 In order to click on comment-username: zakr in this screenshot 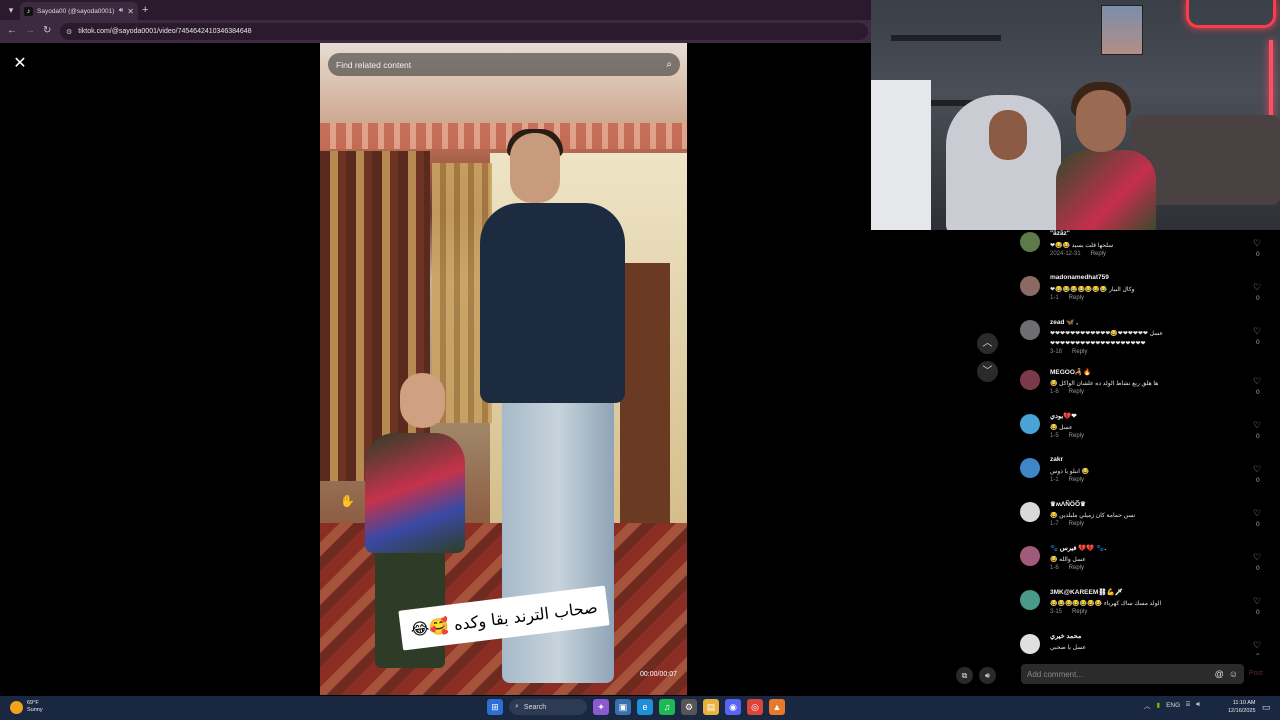, I will do `click(1056, 459)`.